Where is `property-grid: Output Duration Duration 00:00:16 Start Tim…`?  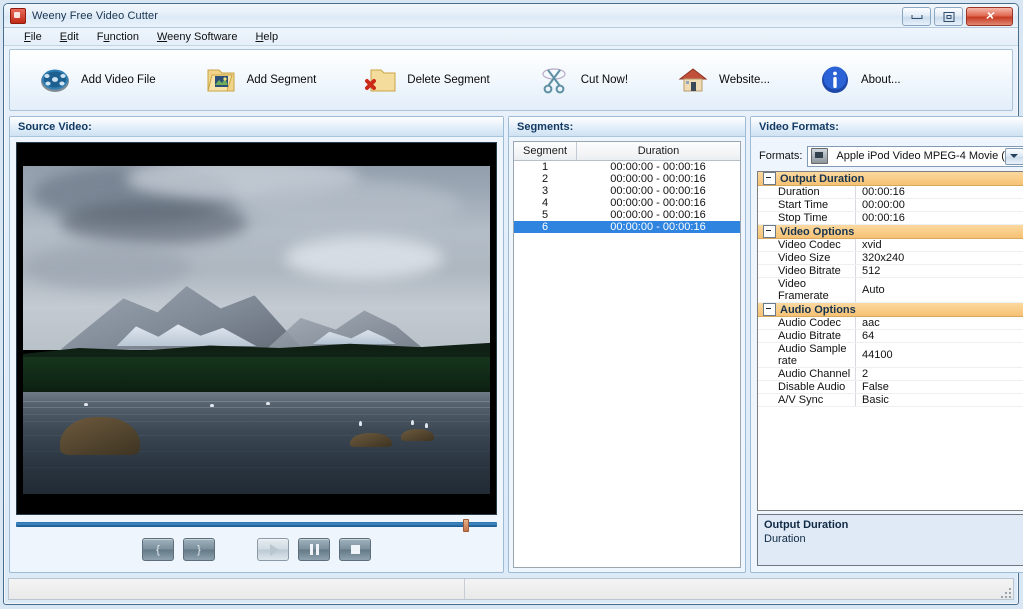
property-grid: Output Duration Duration 00:00:16 Start Tim… is located at coordinates (890, 341).